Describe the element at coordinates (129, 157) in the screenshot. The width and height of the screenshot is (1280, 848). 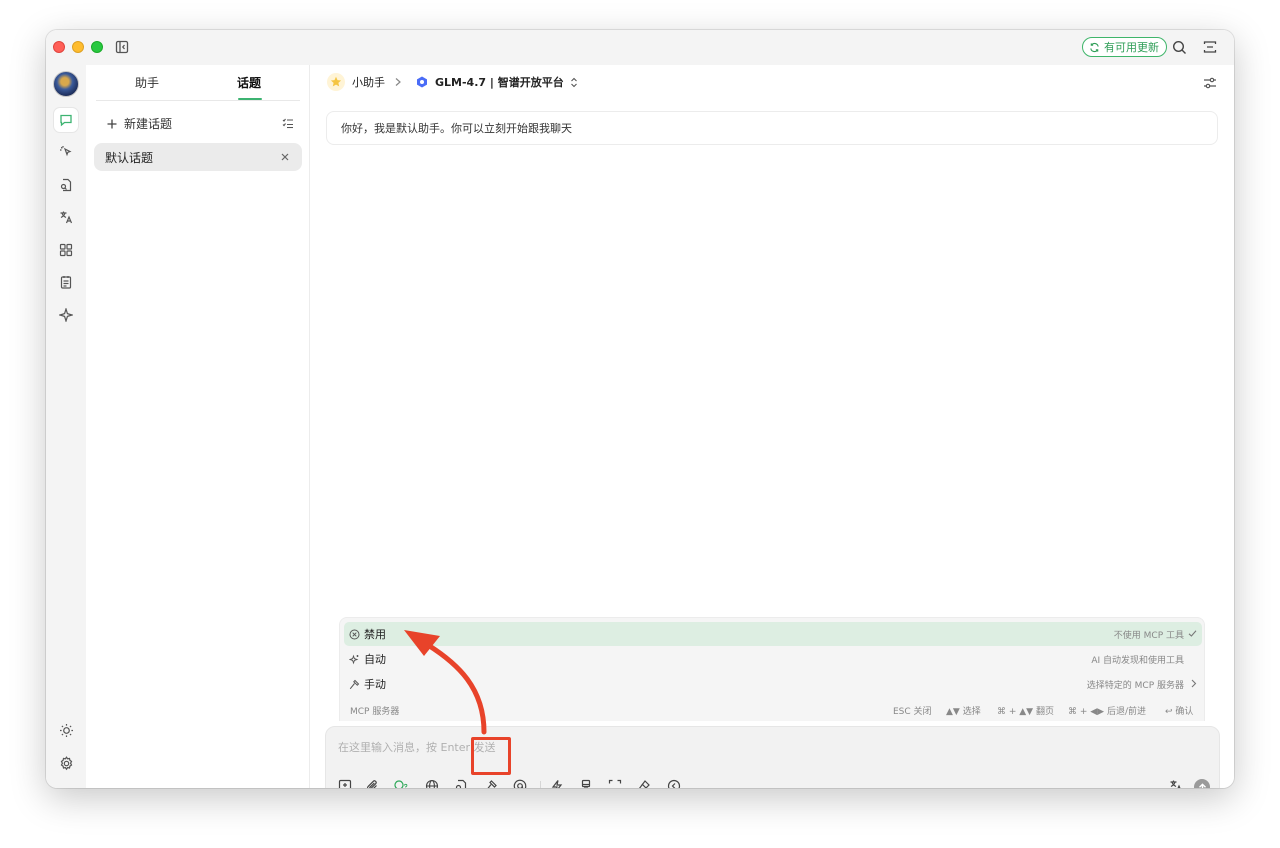
I see `topic-item-label: 默认话题` at that location.